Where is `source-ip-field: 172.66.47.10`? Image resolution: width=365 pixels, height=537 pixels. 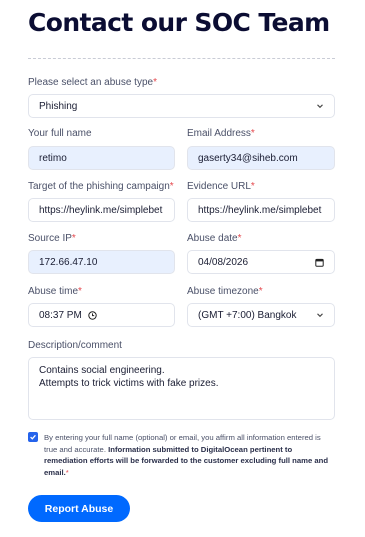 source-ip-field: 172.66.47.10 is located at coordinates (101, 262).